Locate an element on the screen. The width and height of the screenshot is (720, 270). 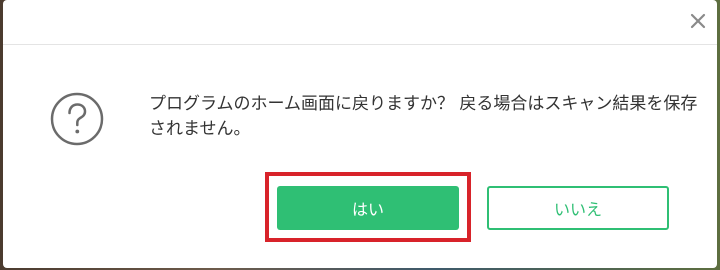
dialog-message: プログラムのホーム画面に戻りますか？ 戻る場合はスキャン結果を保存されません。 is located at coordinates (423, 116).